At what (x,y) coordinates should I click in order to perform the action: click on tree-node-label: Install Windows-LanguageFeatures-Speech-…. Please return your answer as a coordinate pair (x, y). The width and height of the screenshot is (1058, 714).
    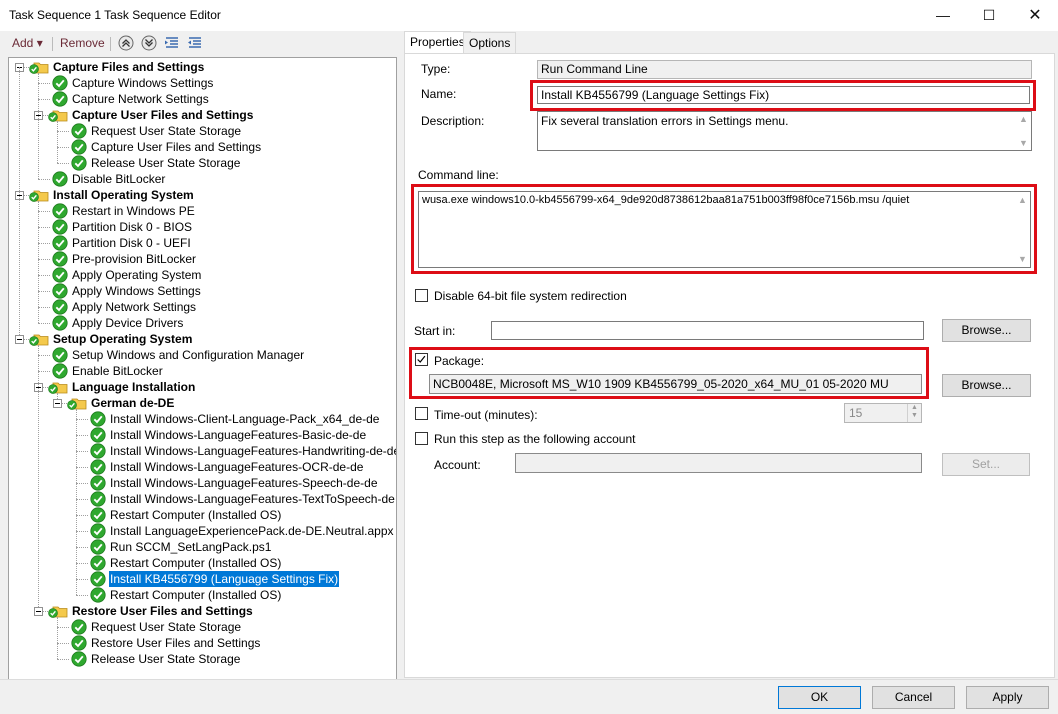
    Looking at the image, I should click on (244, 483).